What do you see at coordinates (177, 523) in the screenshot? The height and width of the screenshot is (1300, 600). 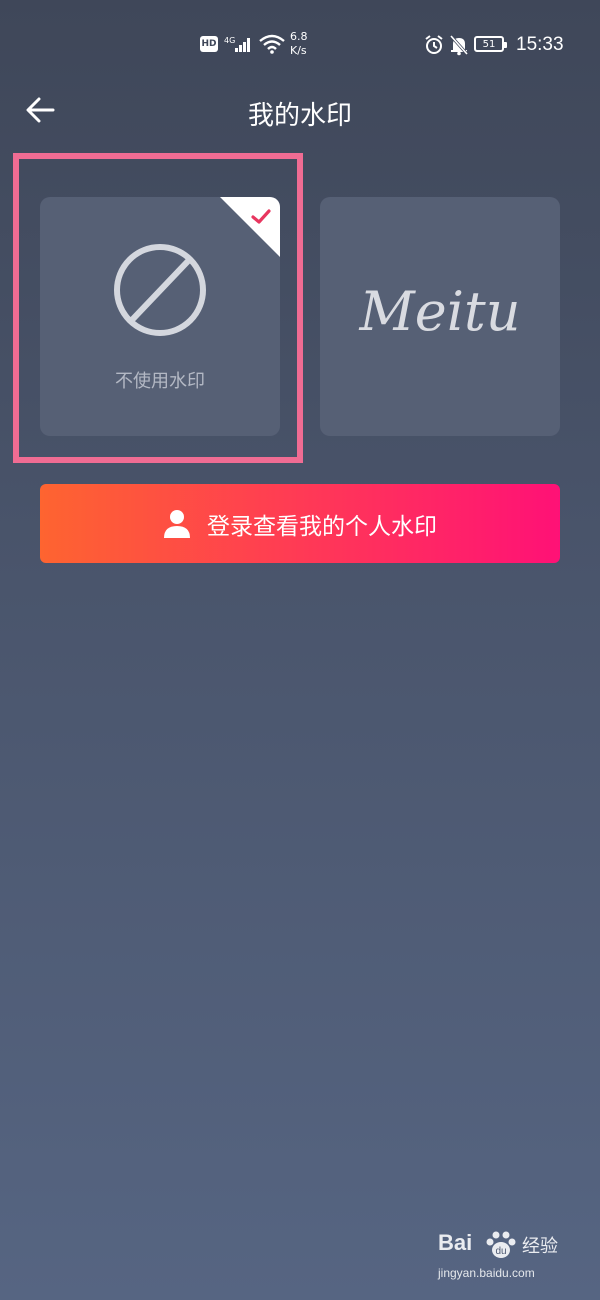 I see `user-icon` at bounding box center [177, 523].